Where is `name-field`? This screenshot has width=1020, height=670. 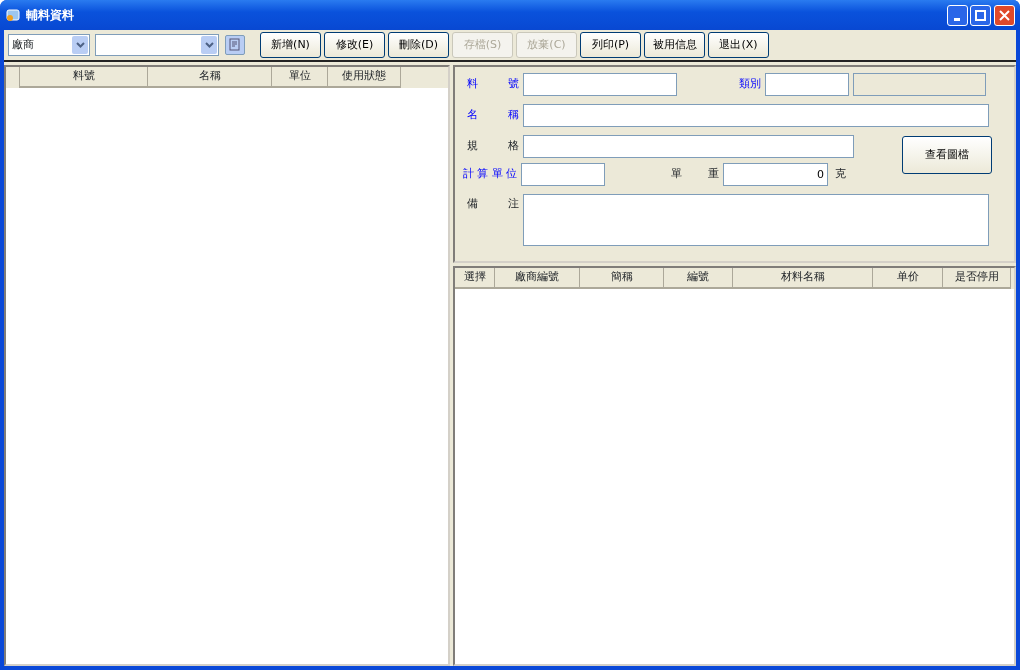
name-field is located at coordinates (756, 115).